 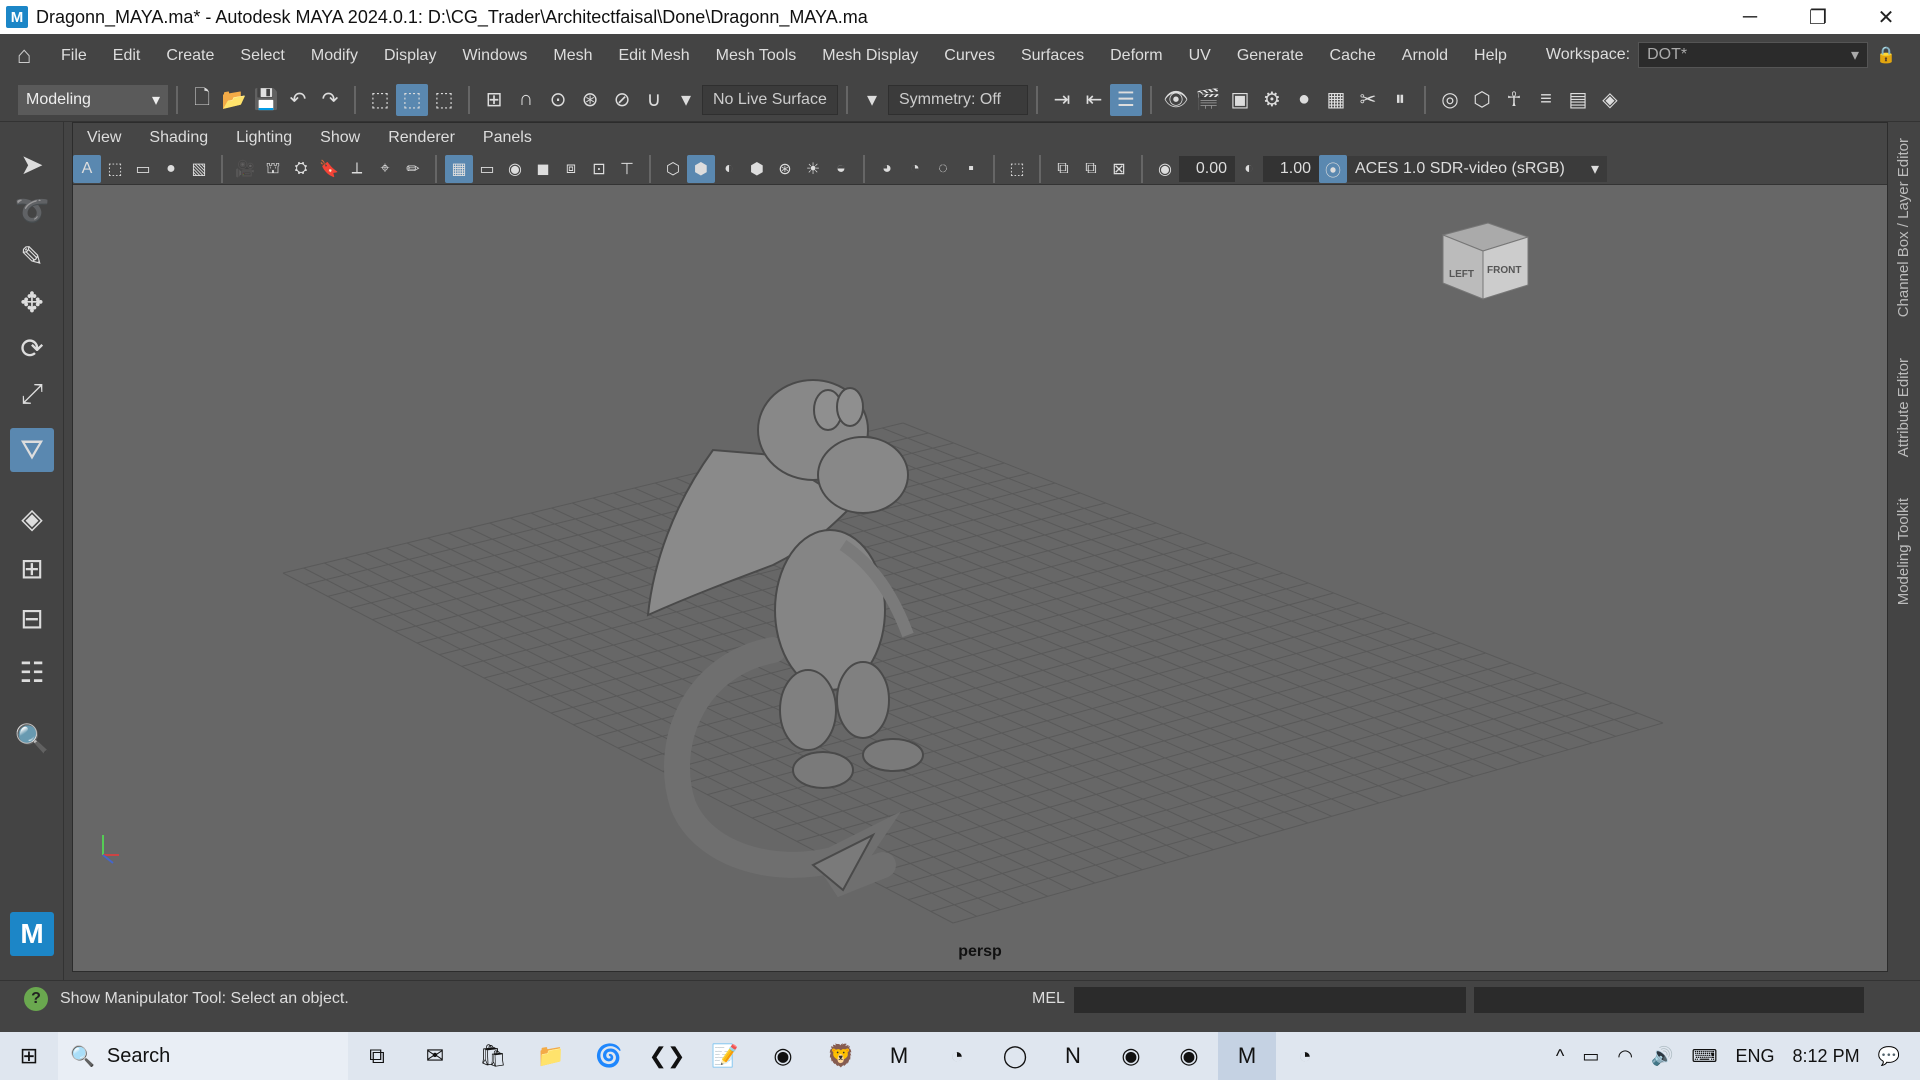 What do you see at coordinates (1091, 169) in the screenshot?
I see `xray-components-icon: ⧉` at bounding box center [1091, 169].